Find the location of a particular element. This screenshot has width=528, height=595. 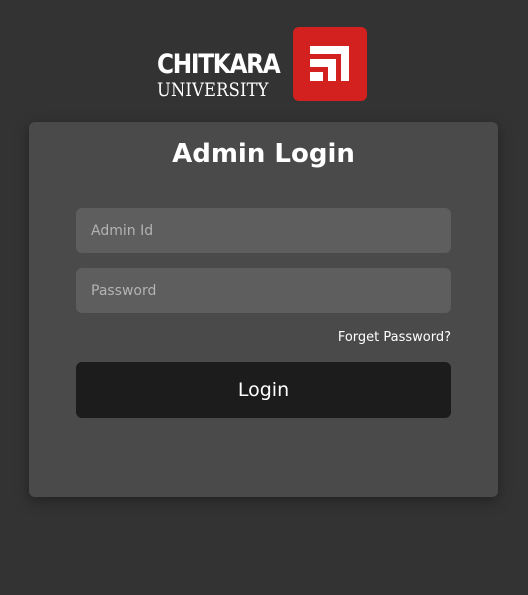

password-input is located at coordinates (263, 290).